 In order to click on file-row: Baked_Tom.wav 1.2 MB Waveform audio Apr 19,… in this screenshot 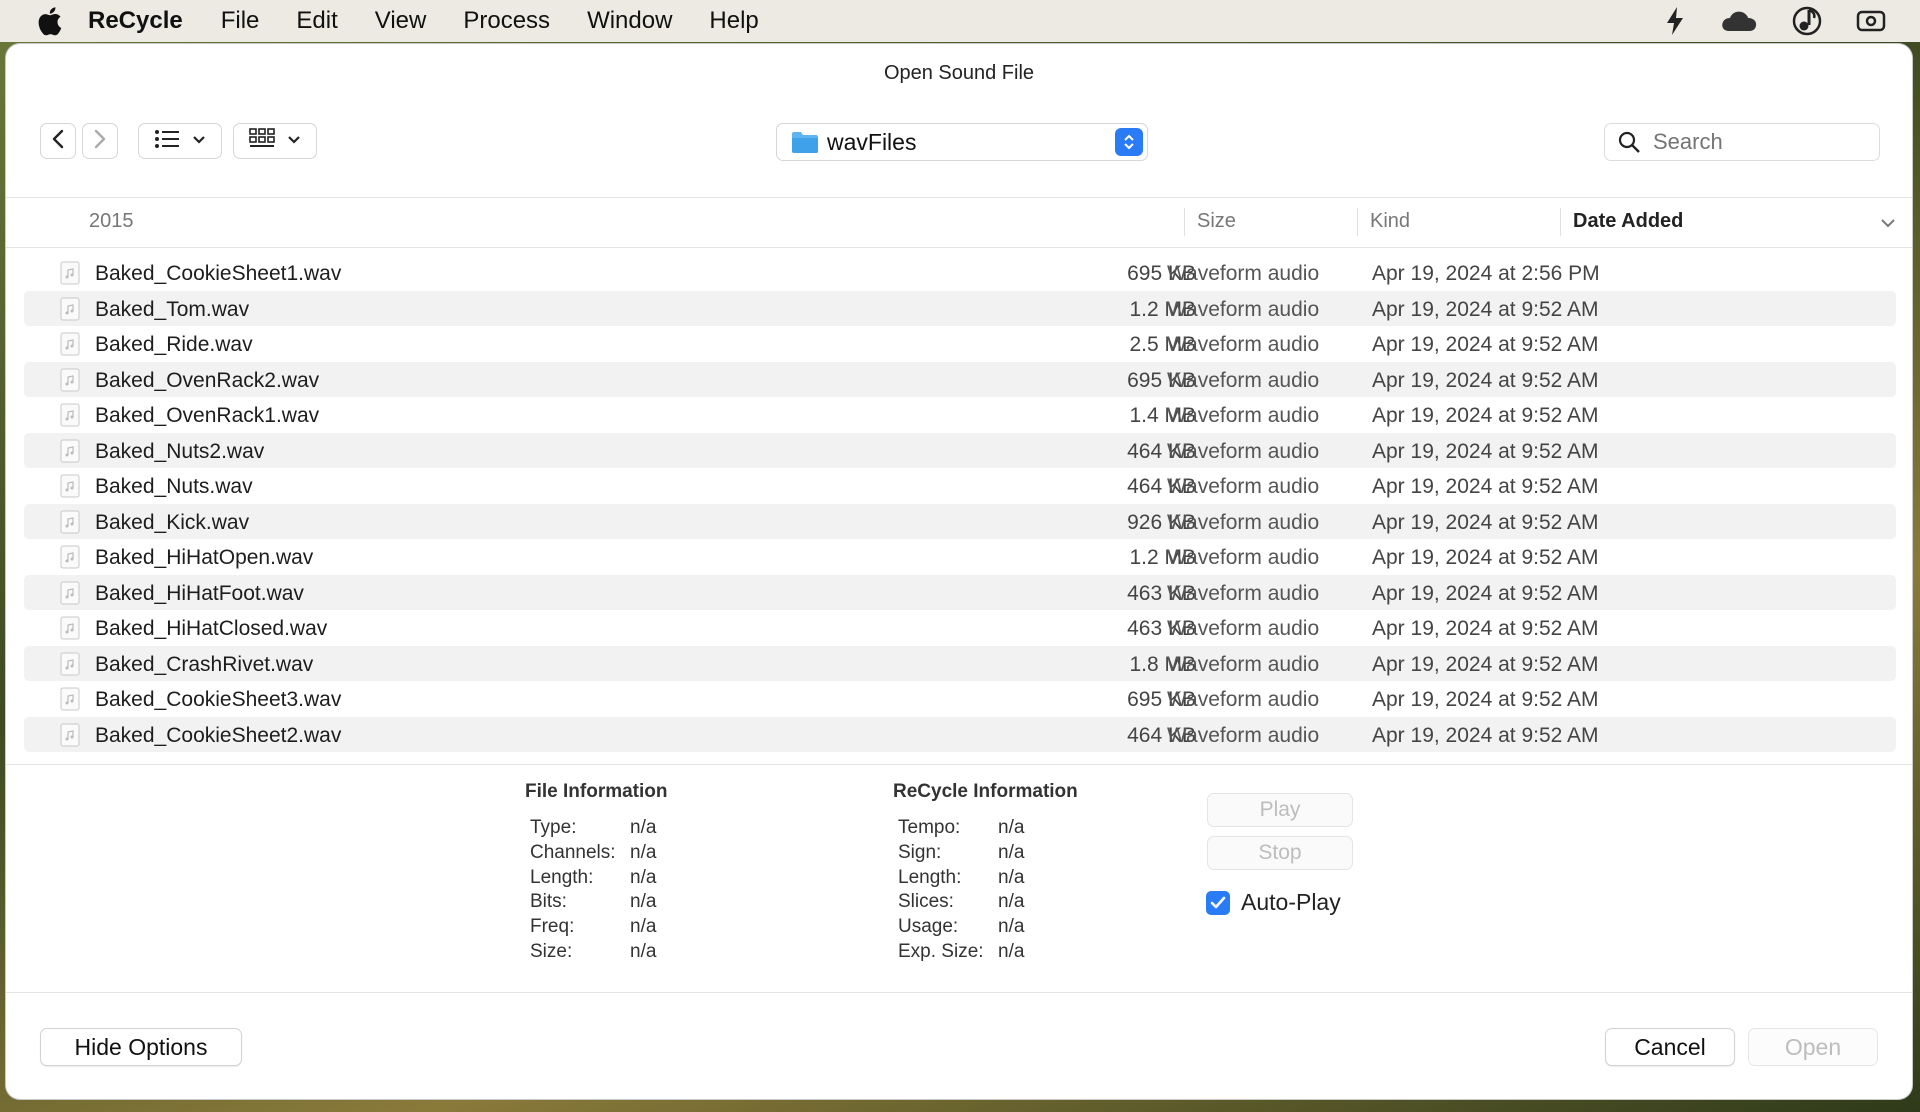, I will do `click(960, 308)`.